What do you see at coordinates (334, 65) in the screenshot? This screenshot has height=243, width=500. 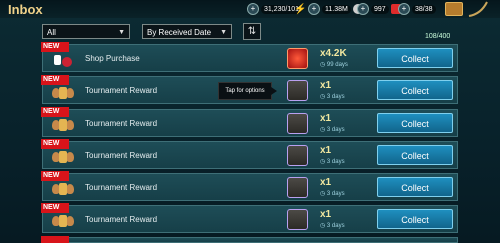 I see `item-expiry: ◷ 99 days` at bounding box center [334, 65].